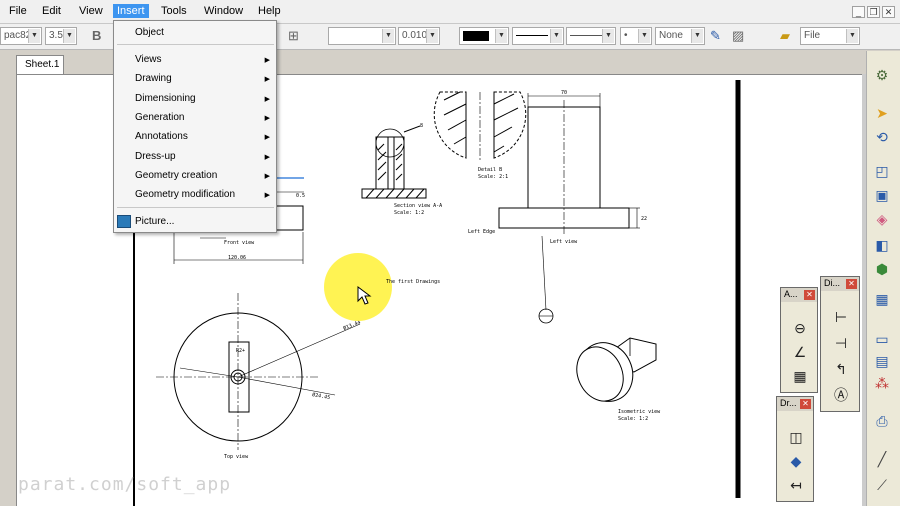  What do you see at coordinates (796, 437) in the screenshot?
I see `axis-icon: ◫` at bounding box center [796, 437].